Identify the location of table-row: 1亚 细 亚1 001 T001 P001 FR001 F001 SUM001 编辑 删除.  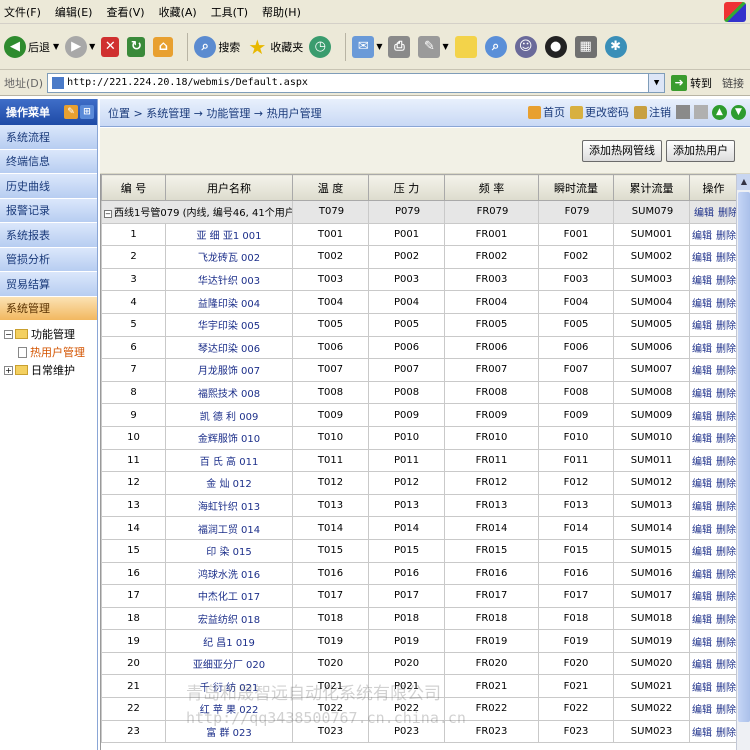
(418, 234).